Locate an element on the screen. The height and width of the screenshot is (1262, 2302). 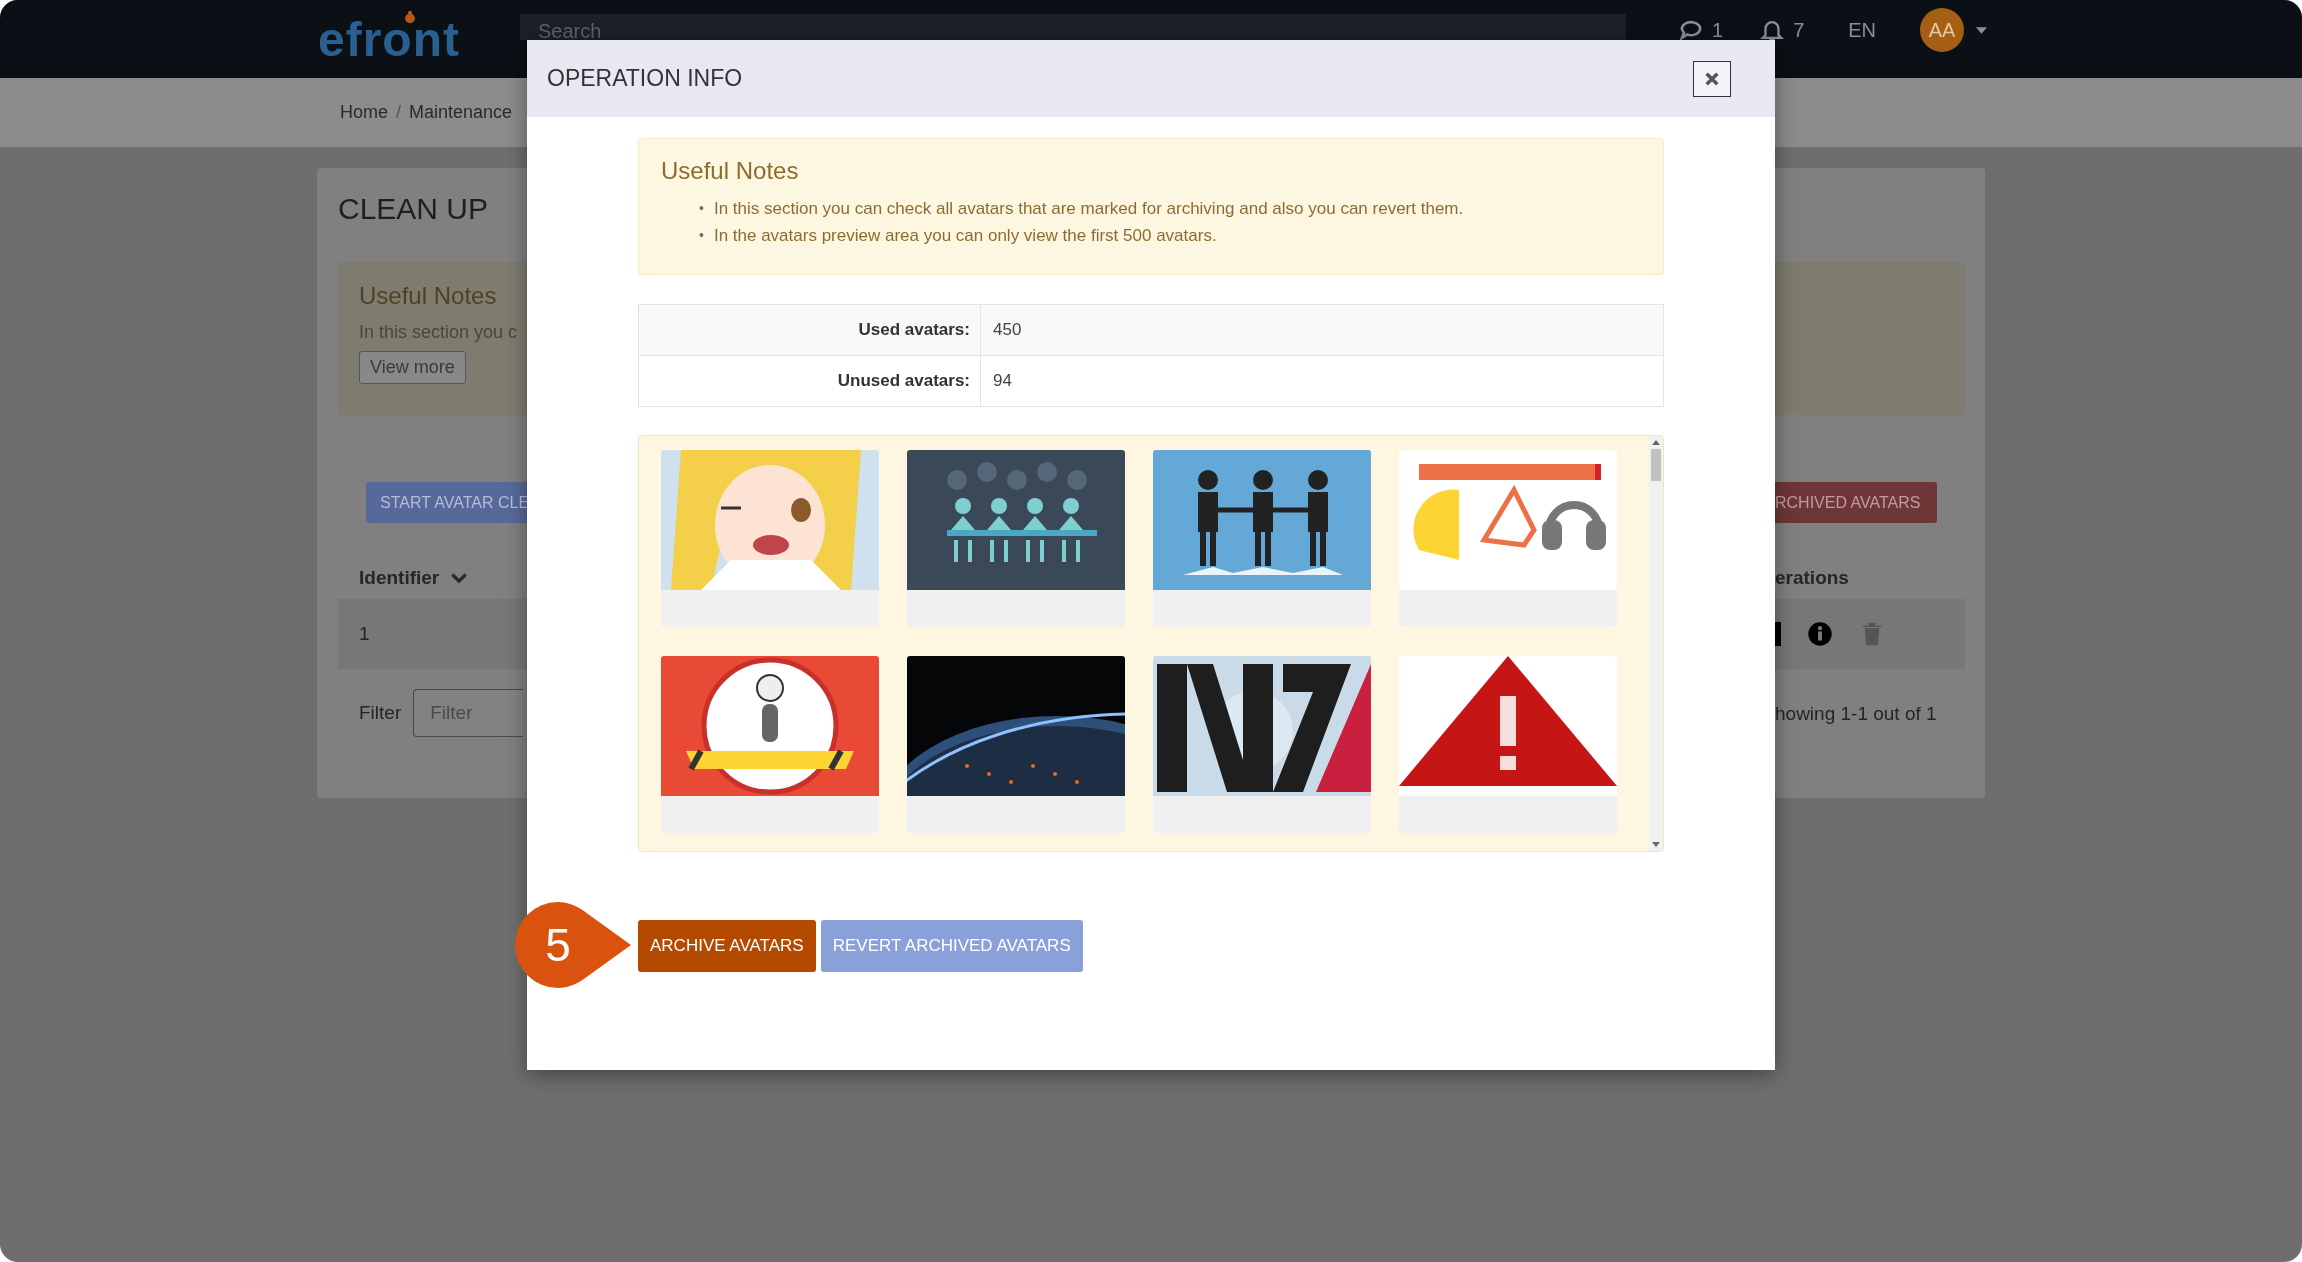
scroll-up-icon is located at coordinates (1656, 442).